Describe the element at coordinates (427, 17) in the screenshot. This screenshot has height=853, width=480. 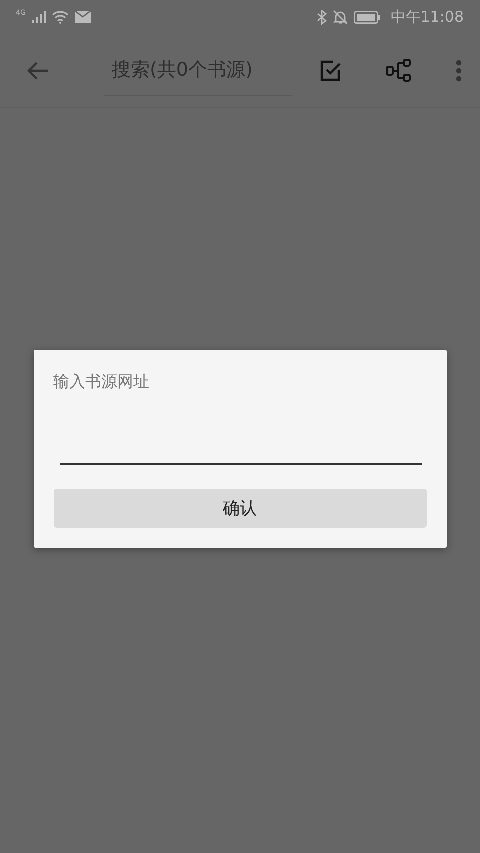
I see `clock-time: 中午11:08` at that location.